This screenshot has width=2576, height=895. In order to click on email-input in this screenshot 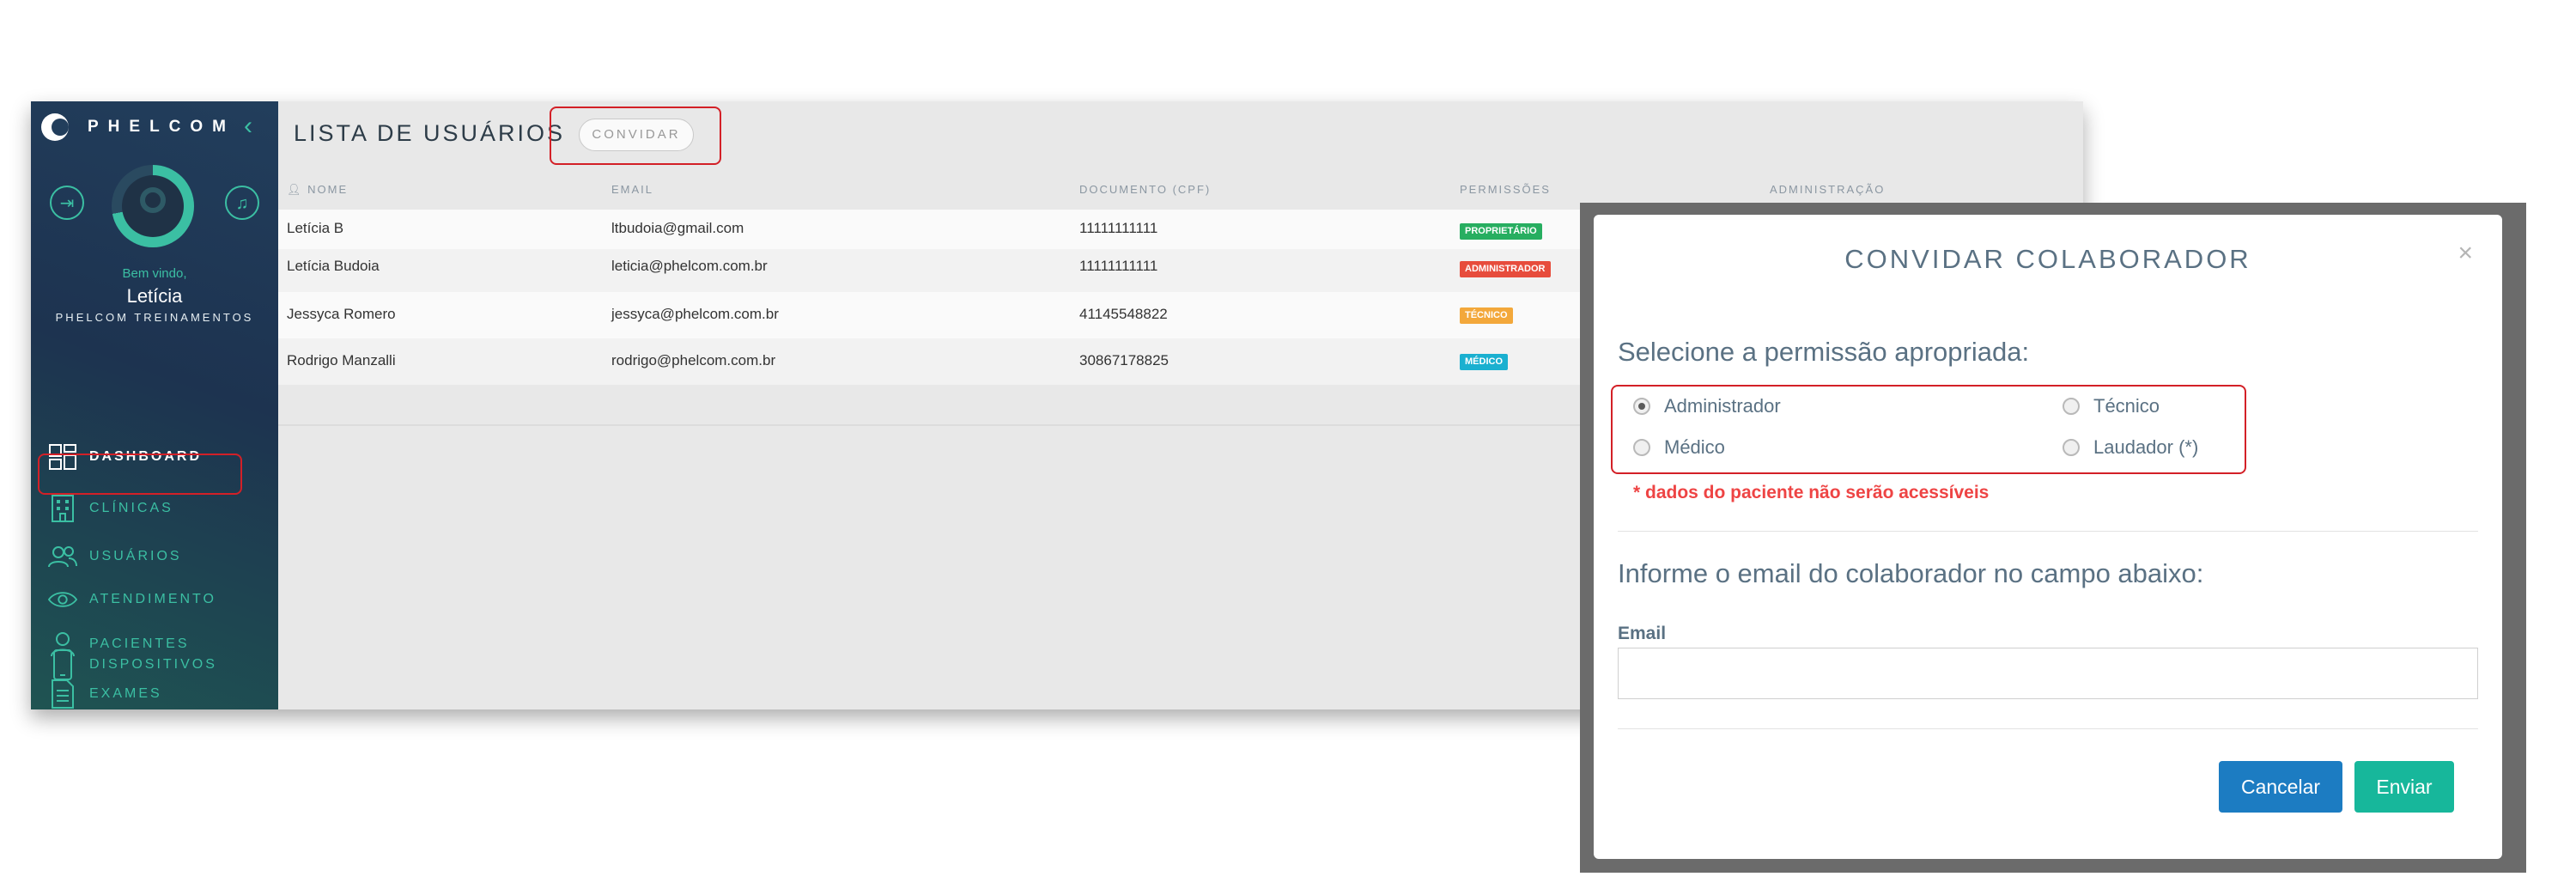, I will do `click(2048, 673)`.